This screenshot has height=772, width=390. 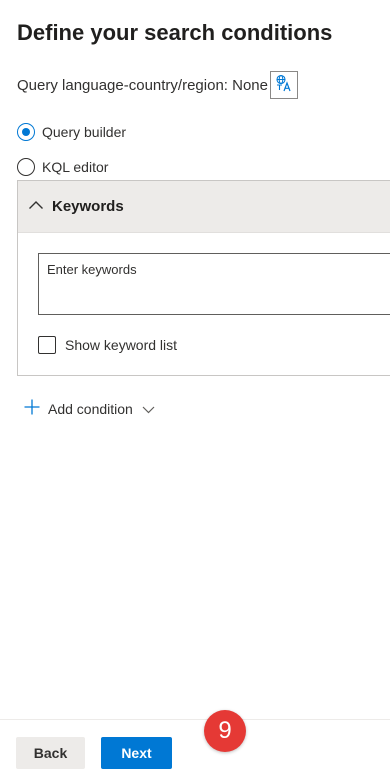 What do you see at coordinates (36, 207) in the screenshot?
I see `chevron-up-icon` at bounding box center [36, 207].